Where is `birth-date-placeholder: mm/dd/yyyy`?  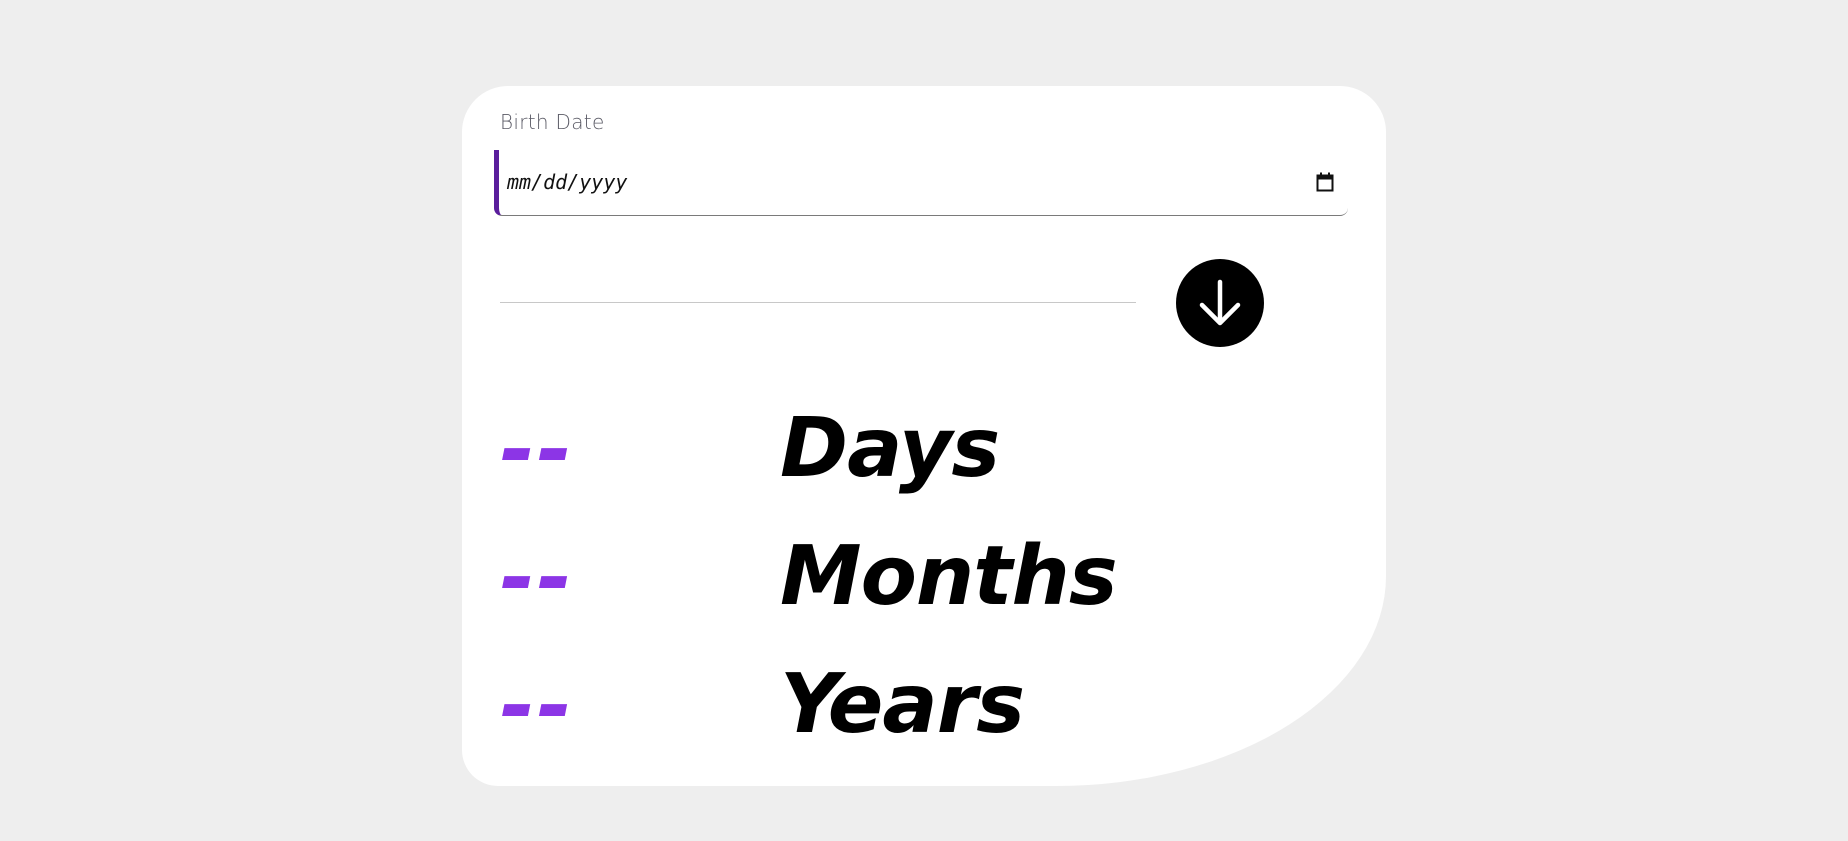
birth-date-placeholder: mm/dd/yyyy is located at coordinates (567, 182).